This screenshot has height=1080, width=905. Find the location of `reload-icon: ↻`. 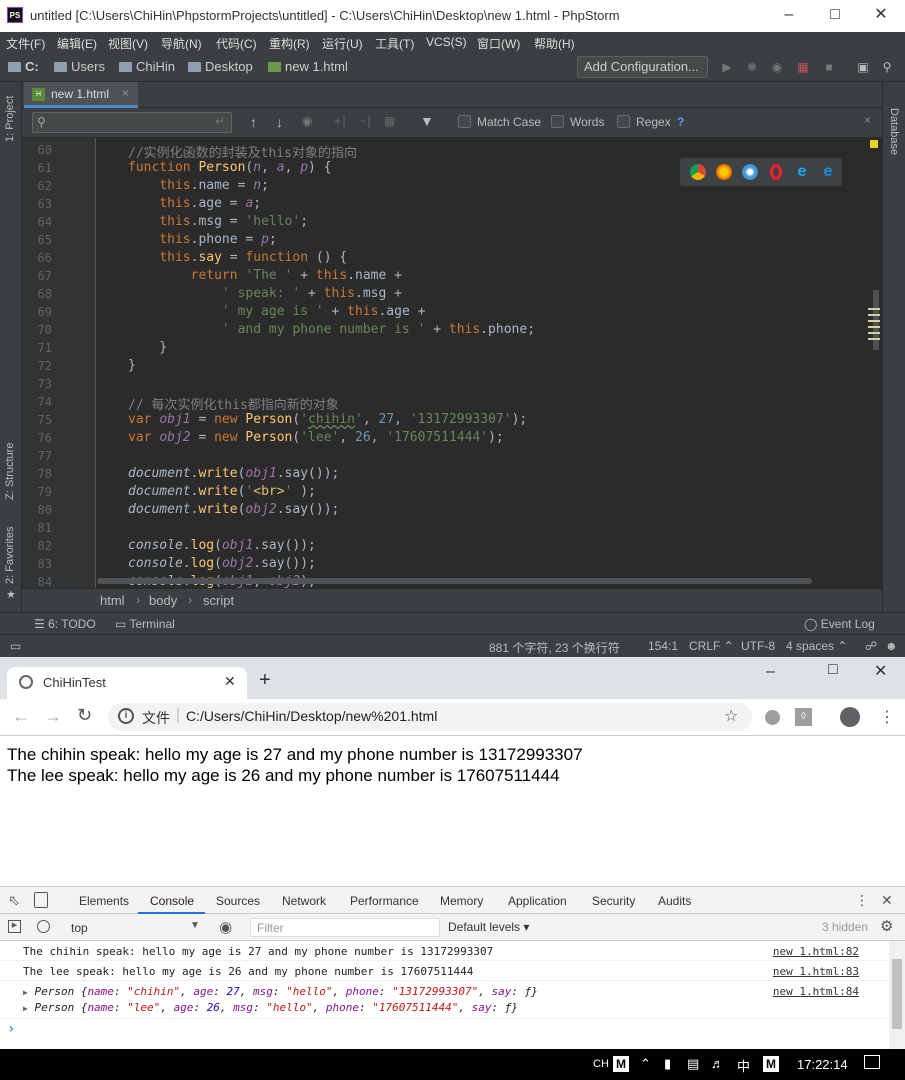

reload-icon: ↻ is located at coordinates (84, 715).